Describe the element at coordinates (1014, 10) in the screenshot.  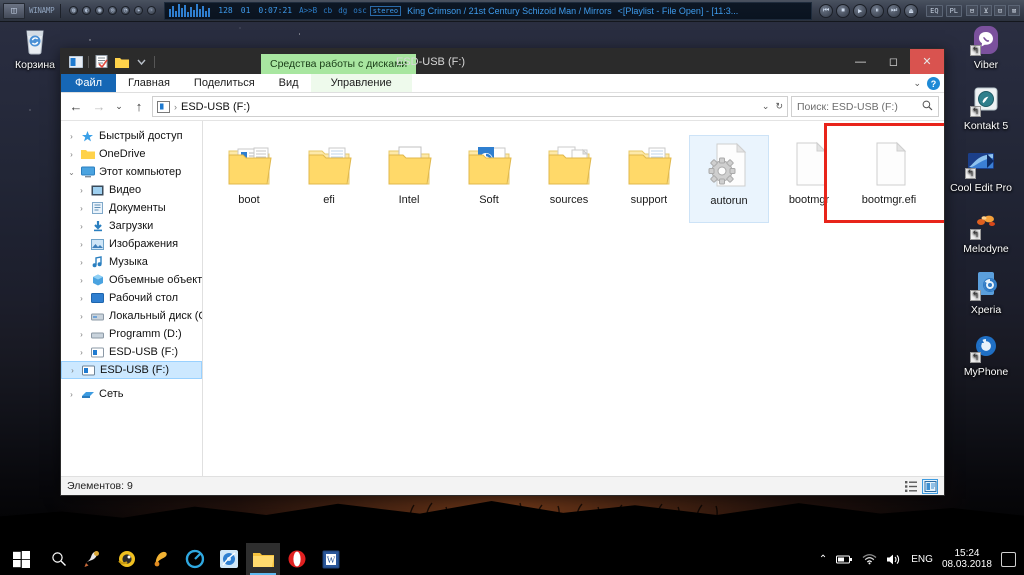
I see `player-close-button: ⊠` at that location.